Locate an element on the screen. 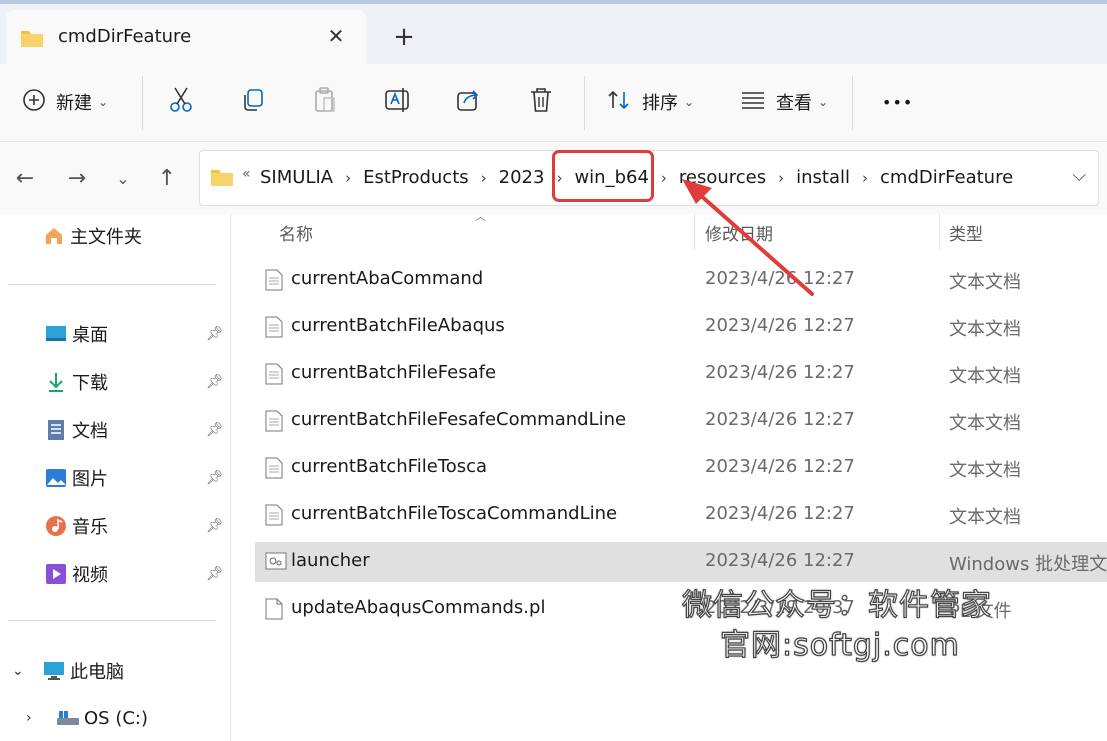 Image resolution: width=1107 pixels, height=741 pixels. view-button: 查看 ⌄ is located at coordinates (784, 102).